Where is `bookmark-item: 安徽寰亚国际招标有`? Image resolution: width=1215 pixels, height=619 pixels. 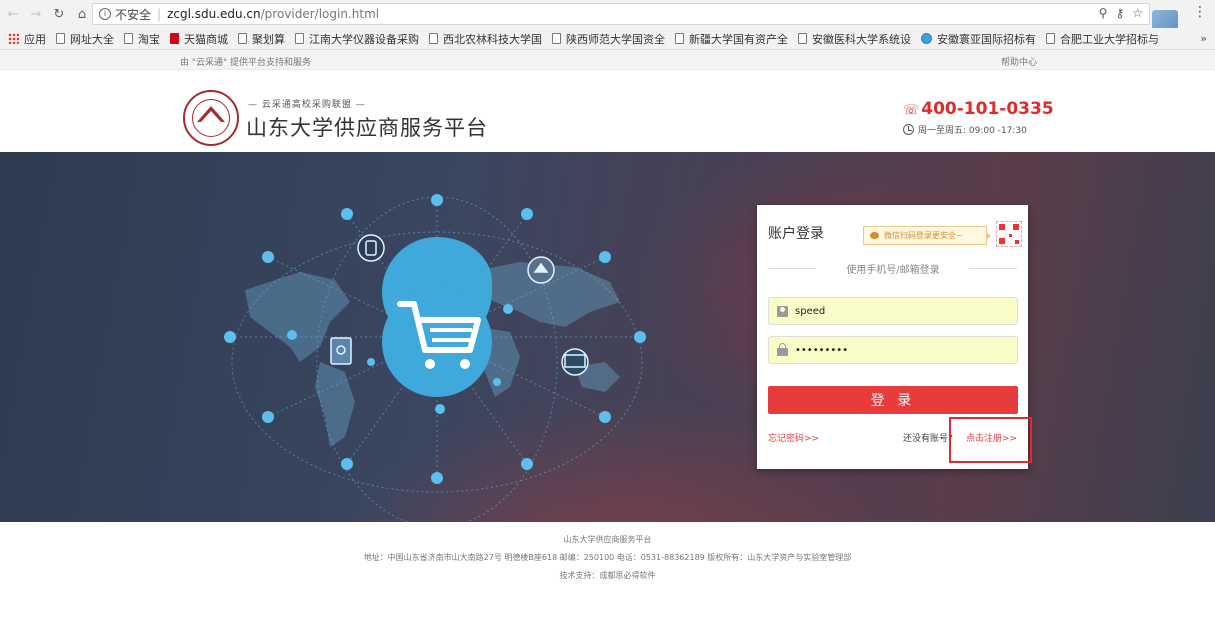
bookmark-item: 安徽寰亚国际招标有 is located at coordinates (978, 39).